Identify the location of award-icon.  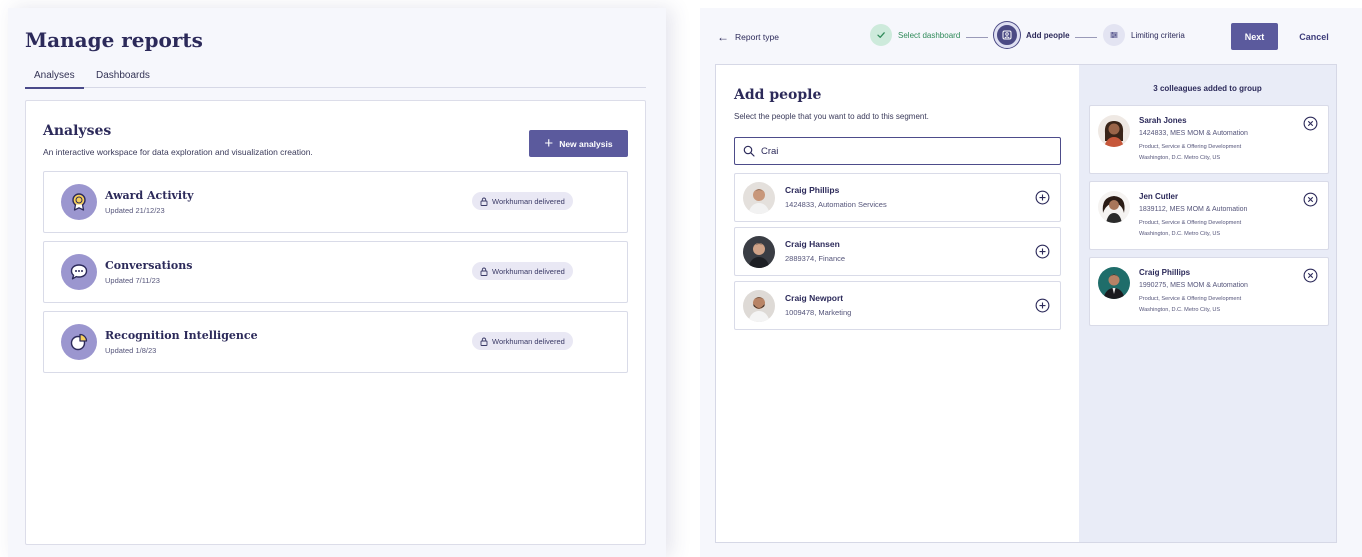
(79, 202).